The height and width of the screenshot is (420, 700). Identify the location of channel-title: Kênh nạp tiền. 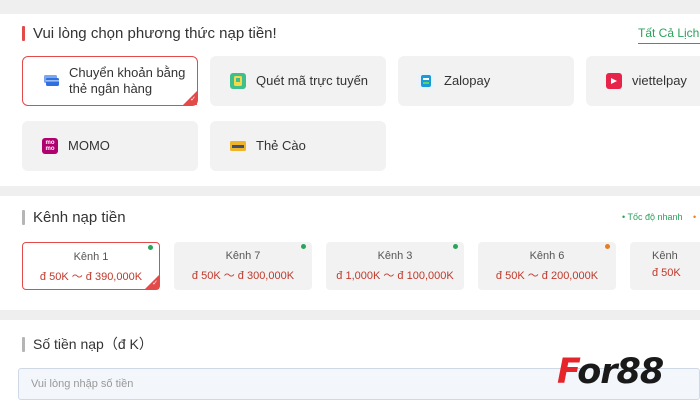
(74, 217).